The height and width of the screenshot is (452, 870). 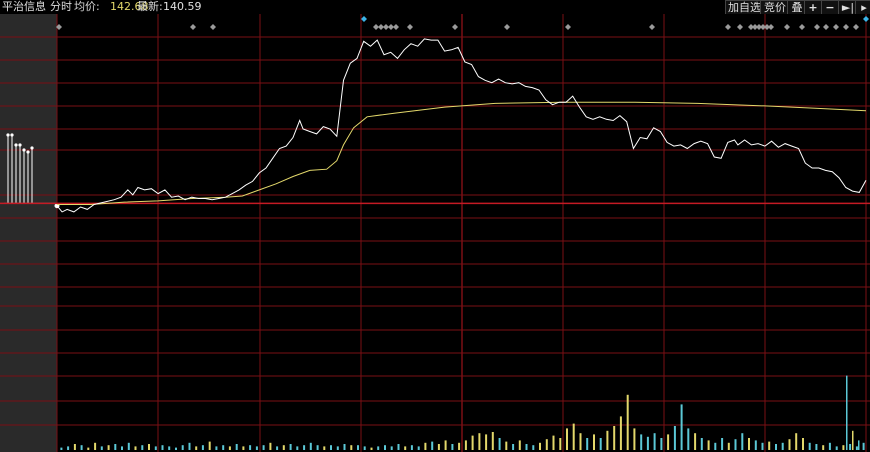 What do you see at coordinates (87, 6) in the screenshot?
I see `avg-price-label: 均价:` at bounding box center [87, 6].